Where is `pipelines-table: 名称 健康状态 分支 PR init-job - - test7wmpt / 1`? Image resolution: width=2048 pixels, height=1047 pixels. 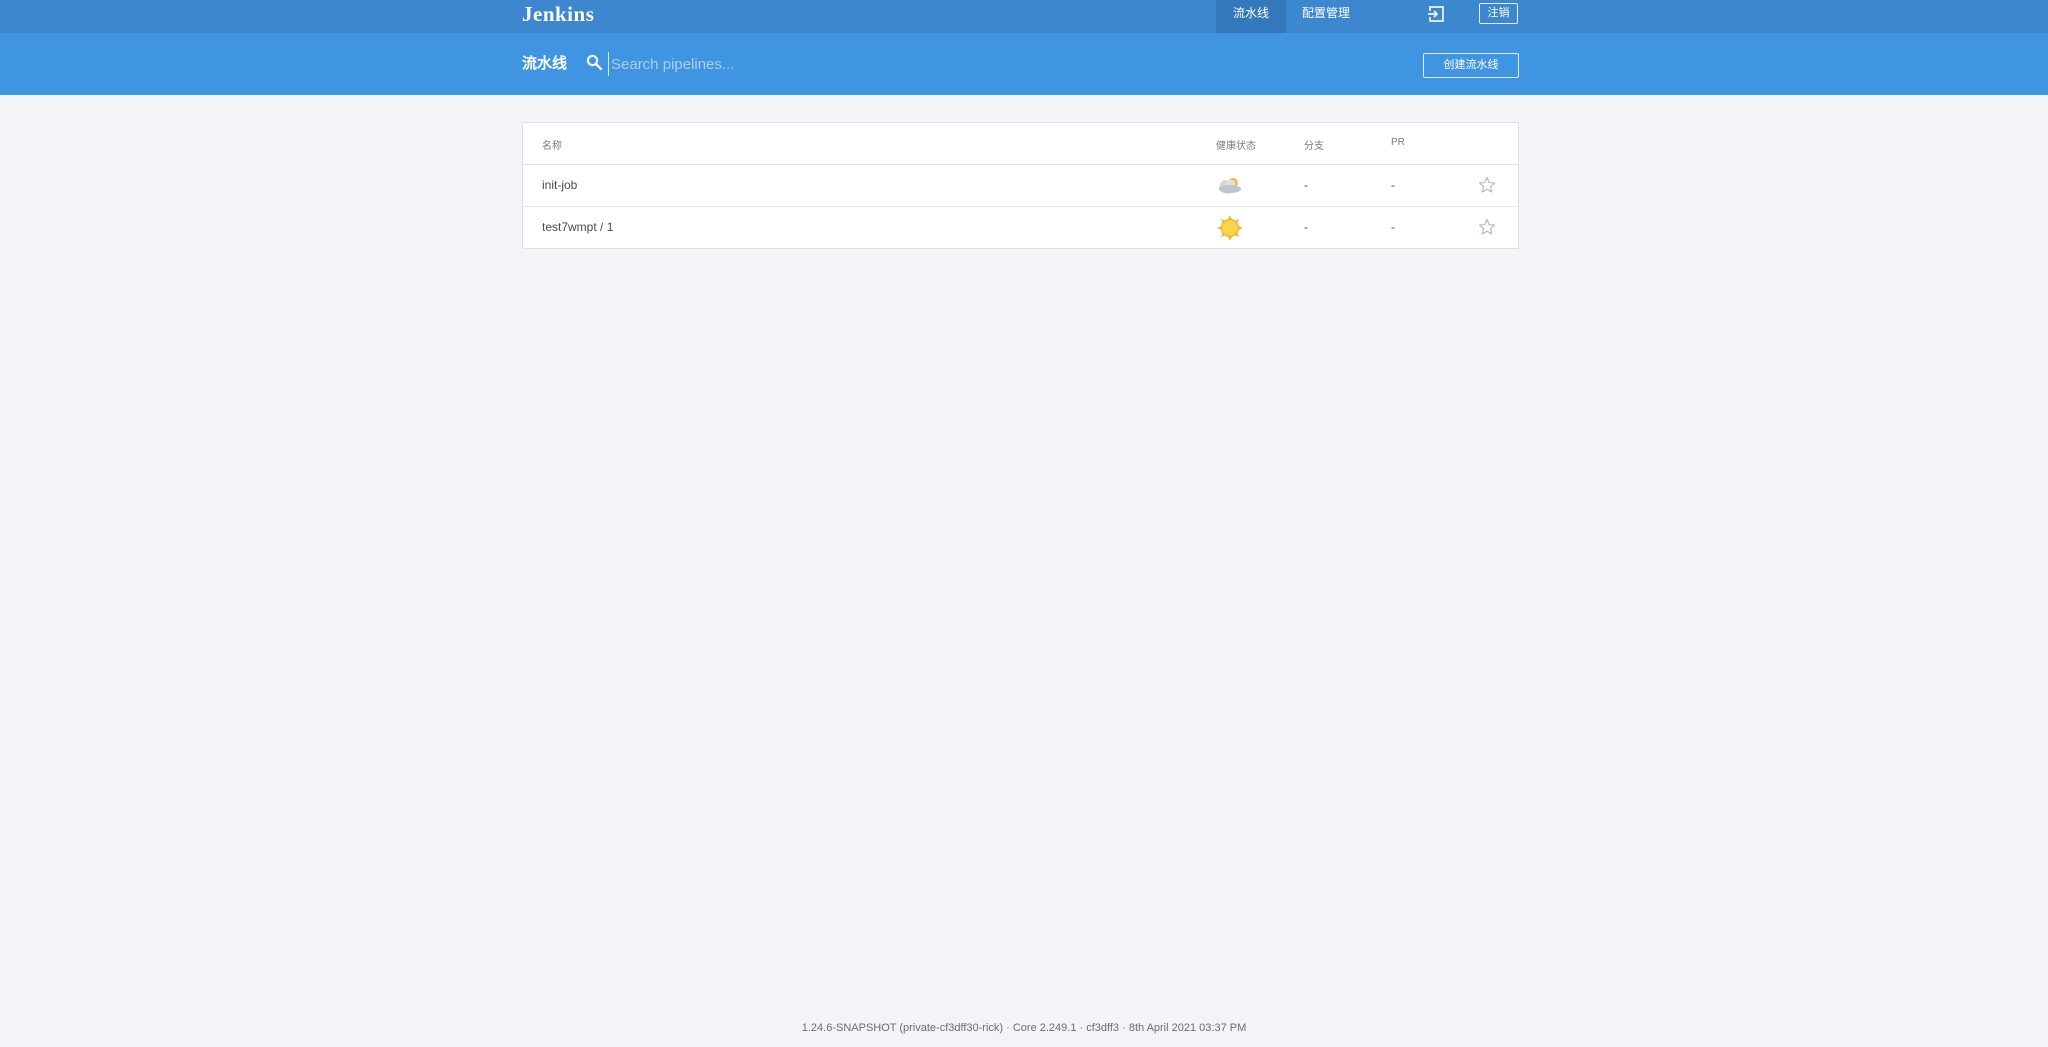
pipelines-table: 名称 健康状态 分支 PR init-job - - test7wmpt / 1 is located at coordinates (1020, 185).